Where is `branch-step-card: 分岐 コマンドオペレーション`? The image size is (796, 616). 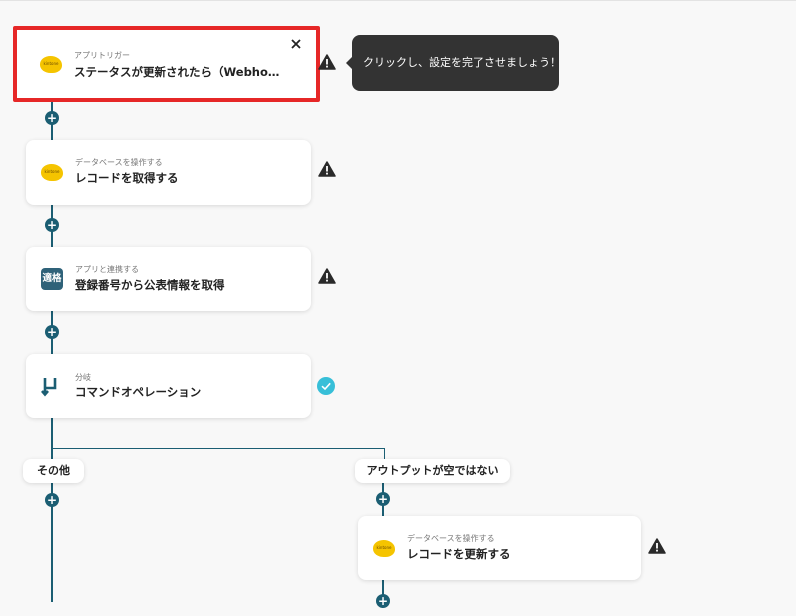 branch-step-card: 分岐 コマンドオペレーション is located at coordinates (168, 386).